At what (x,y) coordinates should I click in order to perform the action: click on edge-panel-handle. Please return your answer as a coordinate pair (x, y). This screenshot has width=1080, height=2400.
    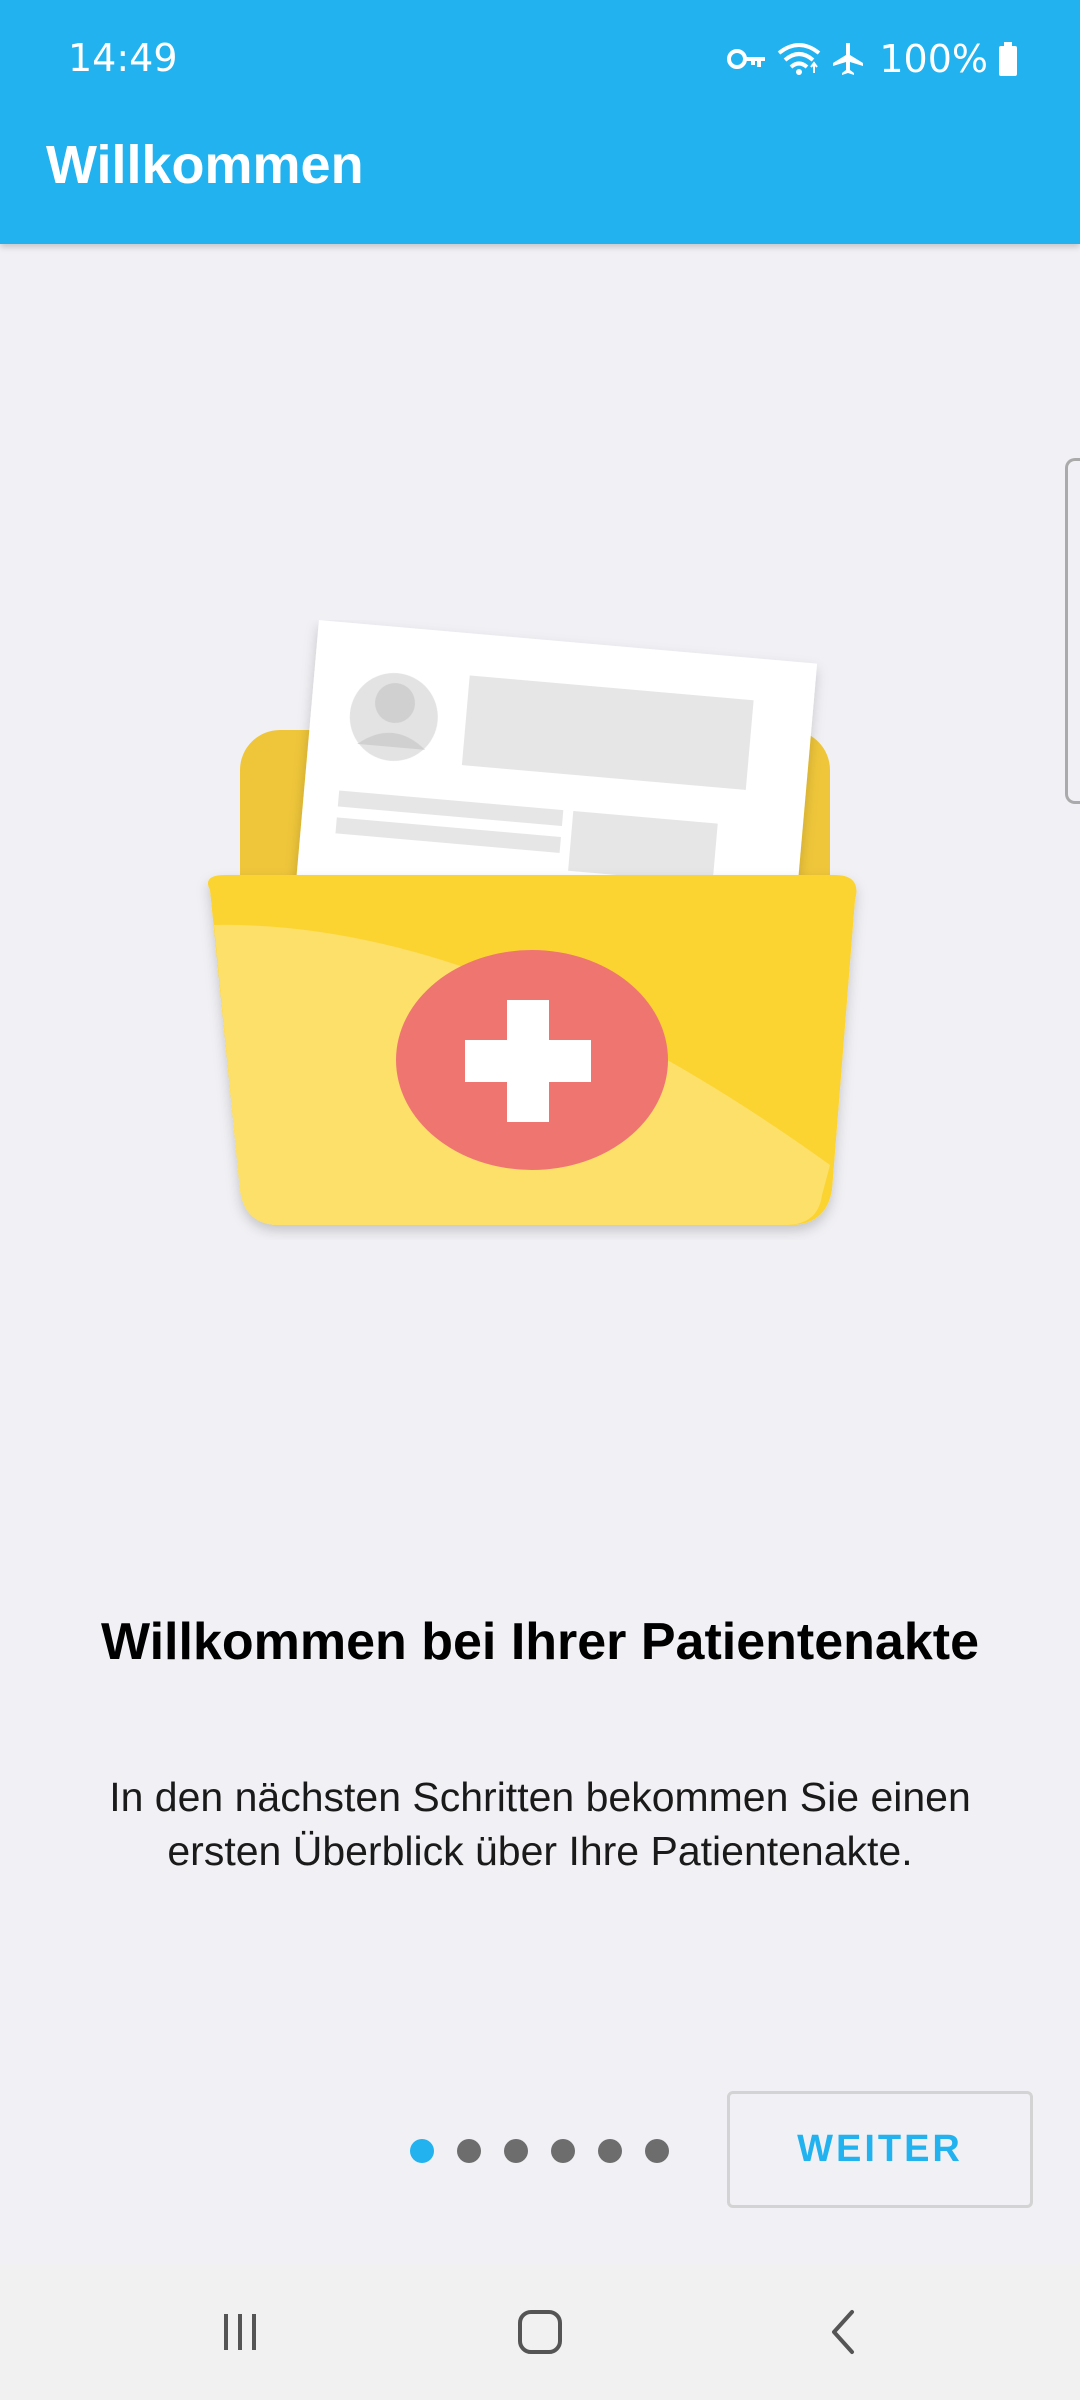
    Looking at the image, I should click on (1072, 631).